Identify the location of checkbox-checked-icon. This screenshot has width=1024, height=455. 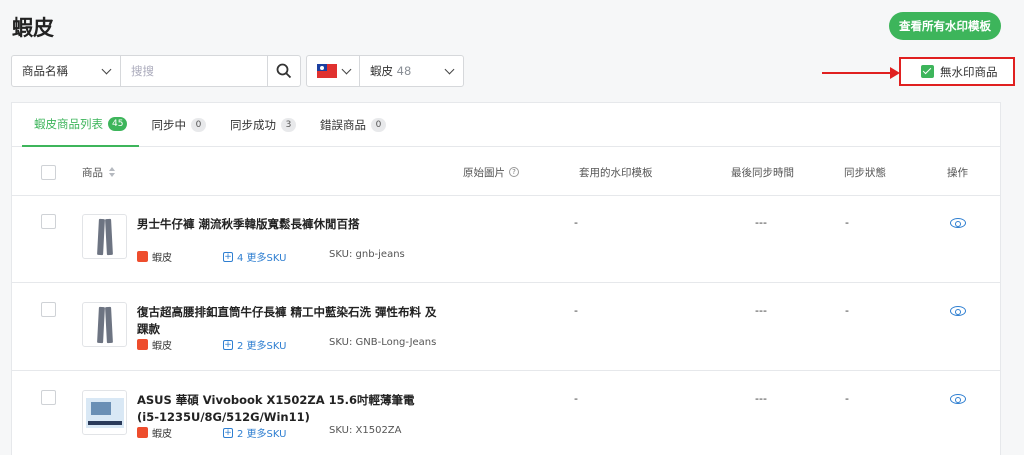
(927, 71).